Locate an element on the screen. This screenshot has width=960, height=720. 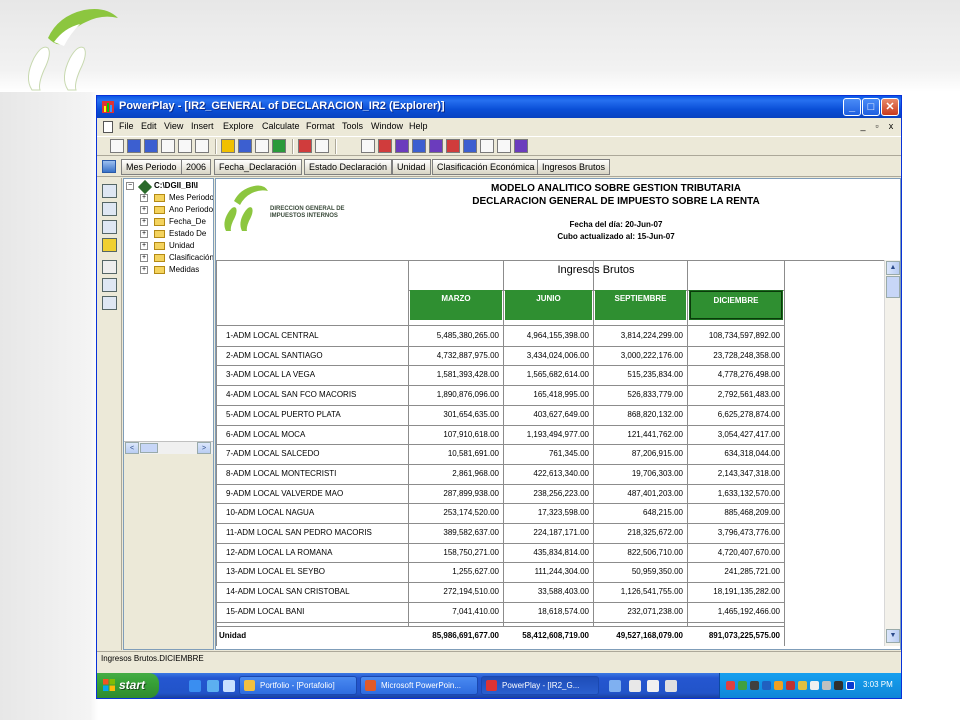
table-cell: 50,959,350.00 is located at coordinates (638, 571).